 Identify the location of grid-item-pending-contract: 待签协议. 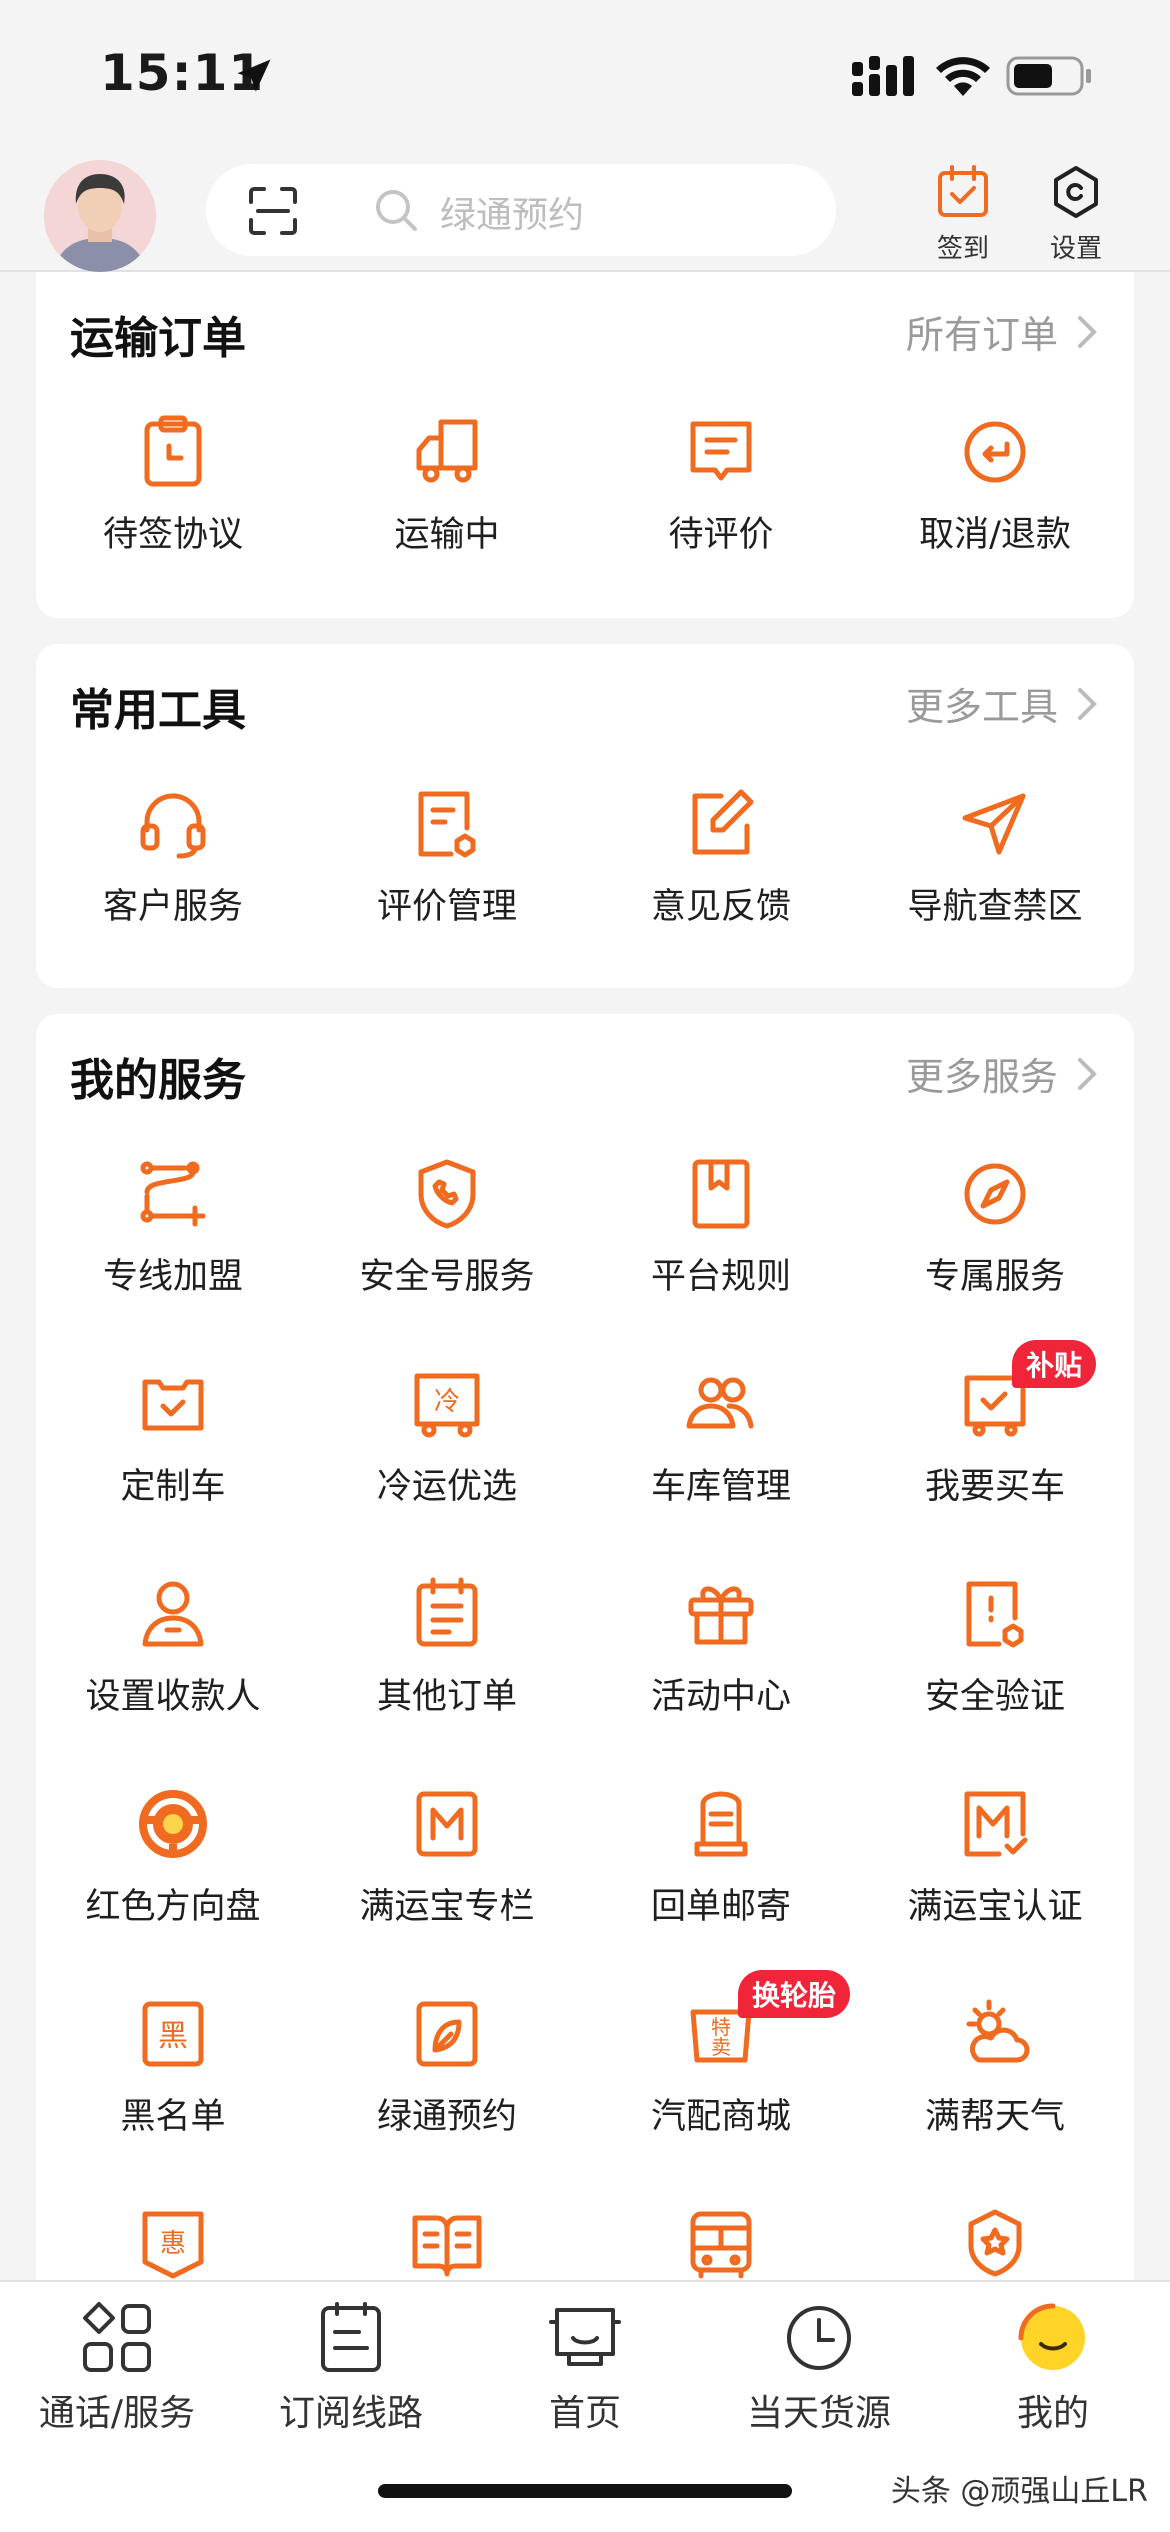
(173, 484).